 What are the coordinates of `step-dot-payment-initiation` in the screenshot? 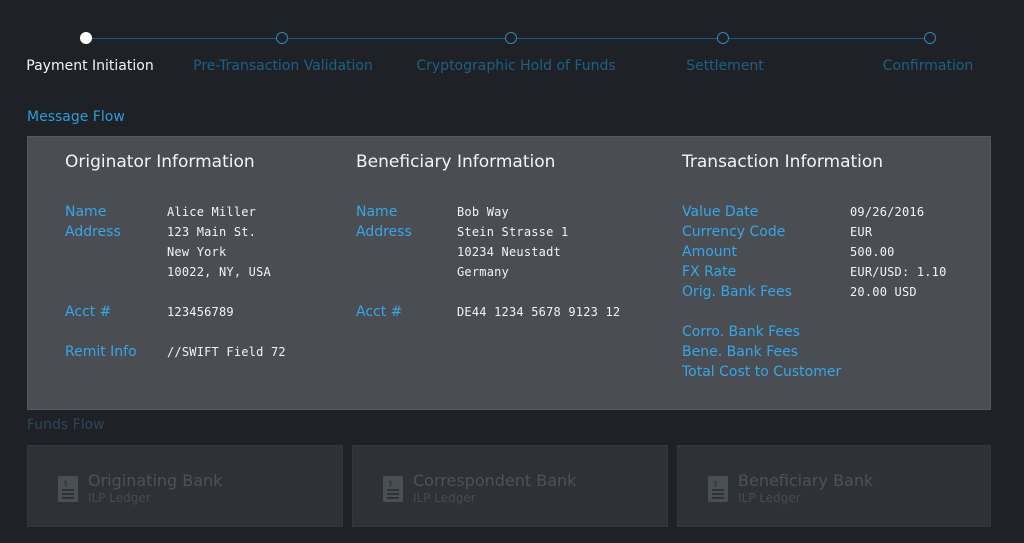 It's located at (86, 38).